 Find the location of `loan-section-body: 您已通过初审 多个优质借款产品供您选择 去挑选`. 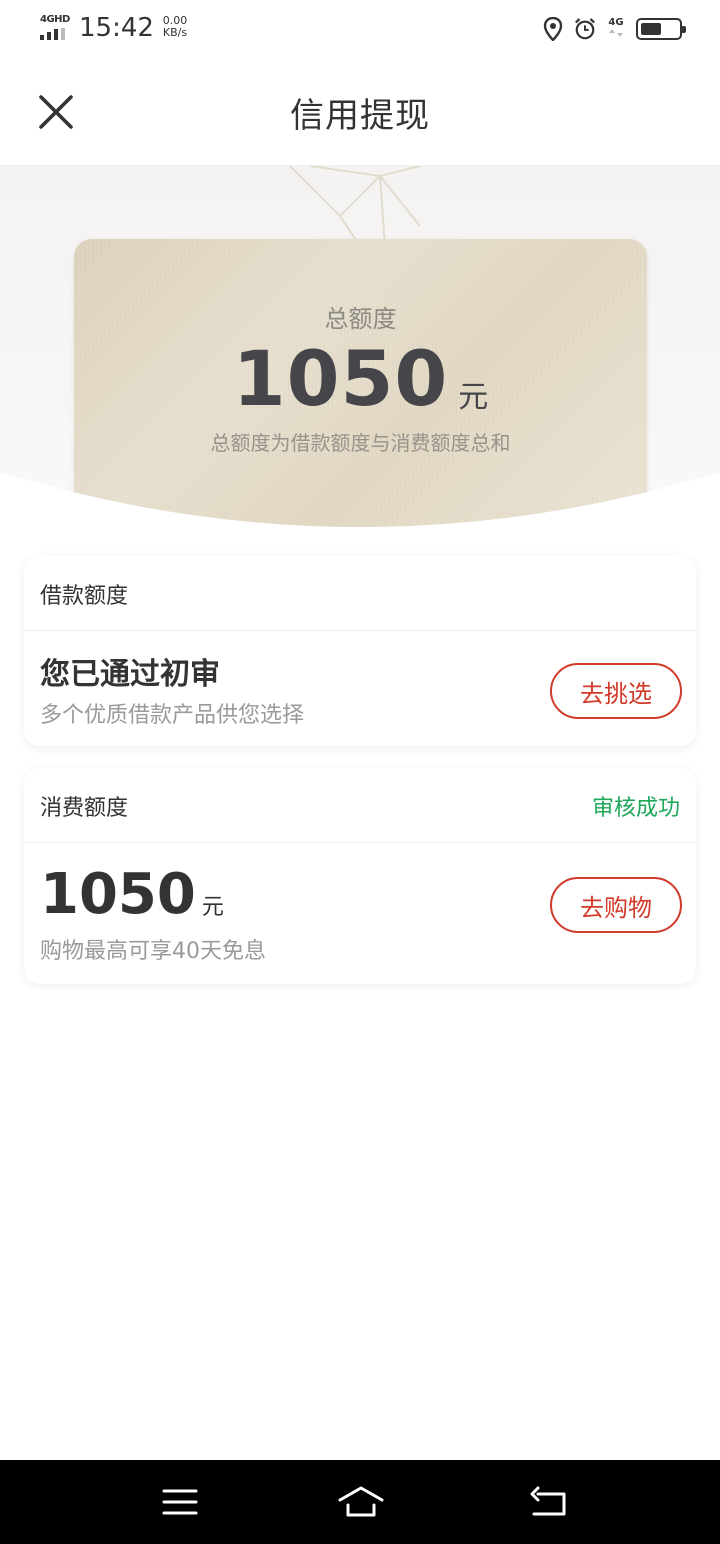

loan-section-body: 您已通过初审 多个优质借款产品供您选择 去挑选 is located at coordinates (360, 688).